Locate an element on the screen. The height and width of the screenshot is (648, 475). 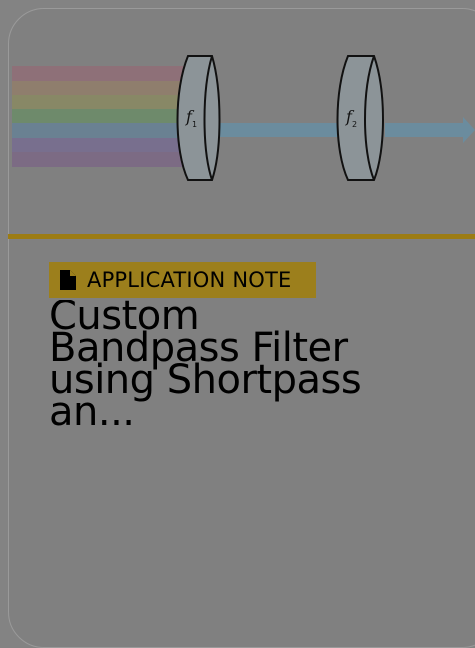
filtered-beam is located at coordinates (285, 130).